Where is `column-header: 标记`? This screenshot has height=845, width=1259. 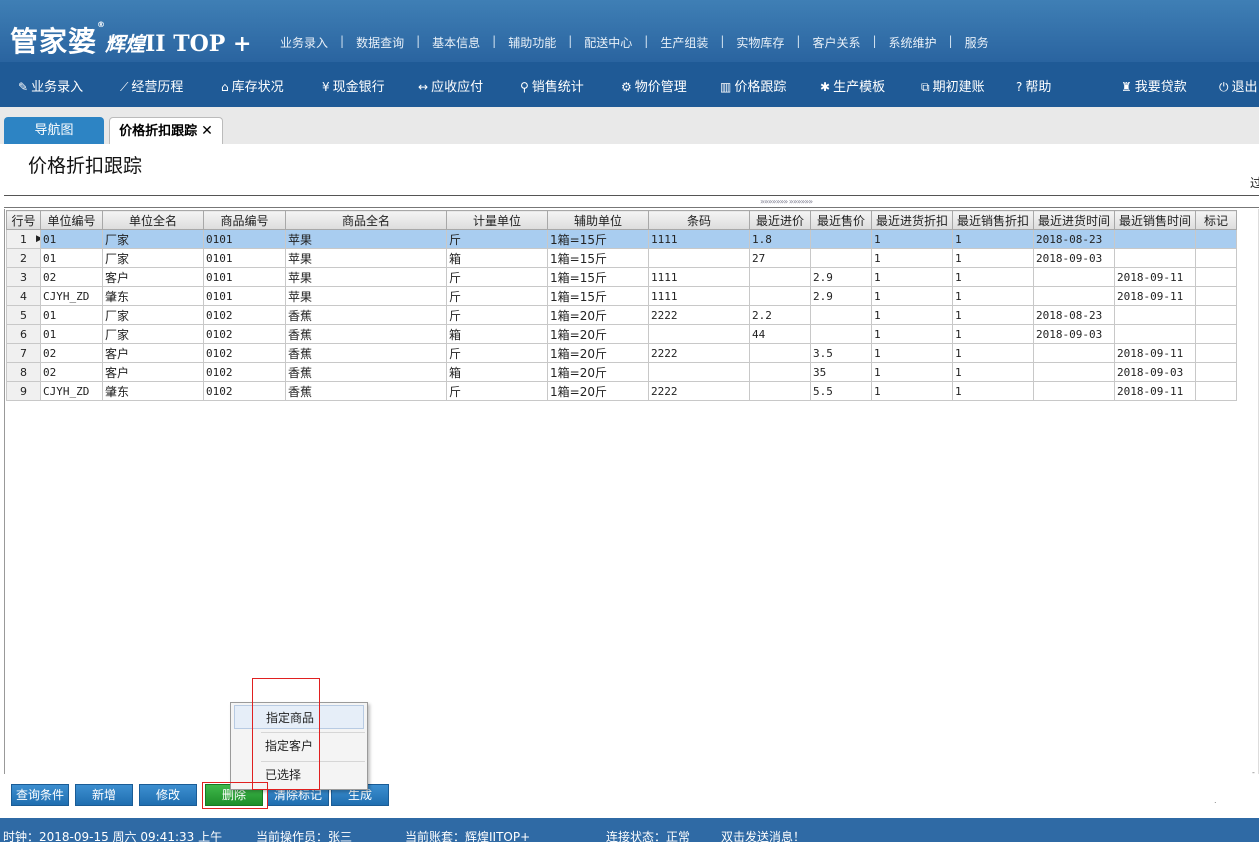
column-header: 标记 is located at coordinates (1216, 220).